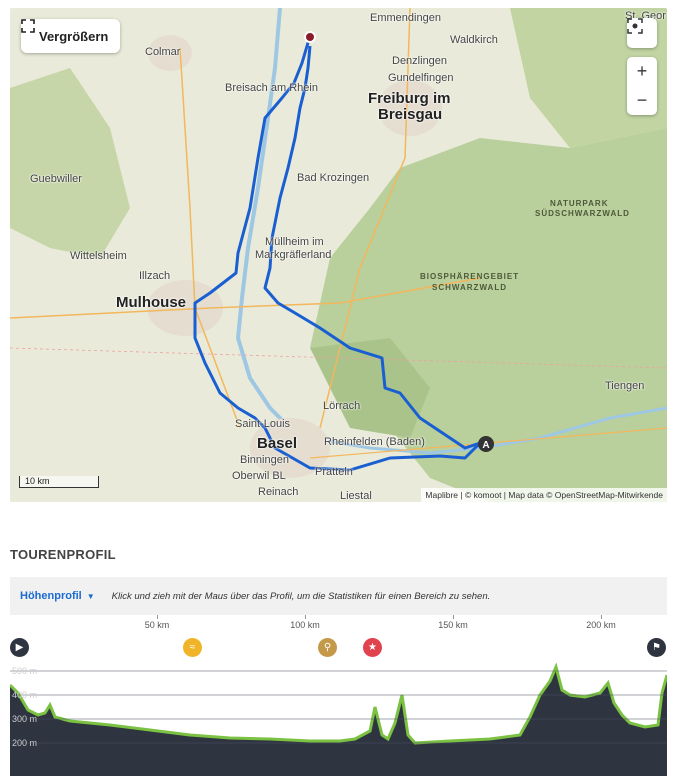  What do you see at coordinates (305, 625) in the screenshot?
I see `km-tick-label: 100 km` at bounding box center [305, 625].